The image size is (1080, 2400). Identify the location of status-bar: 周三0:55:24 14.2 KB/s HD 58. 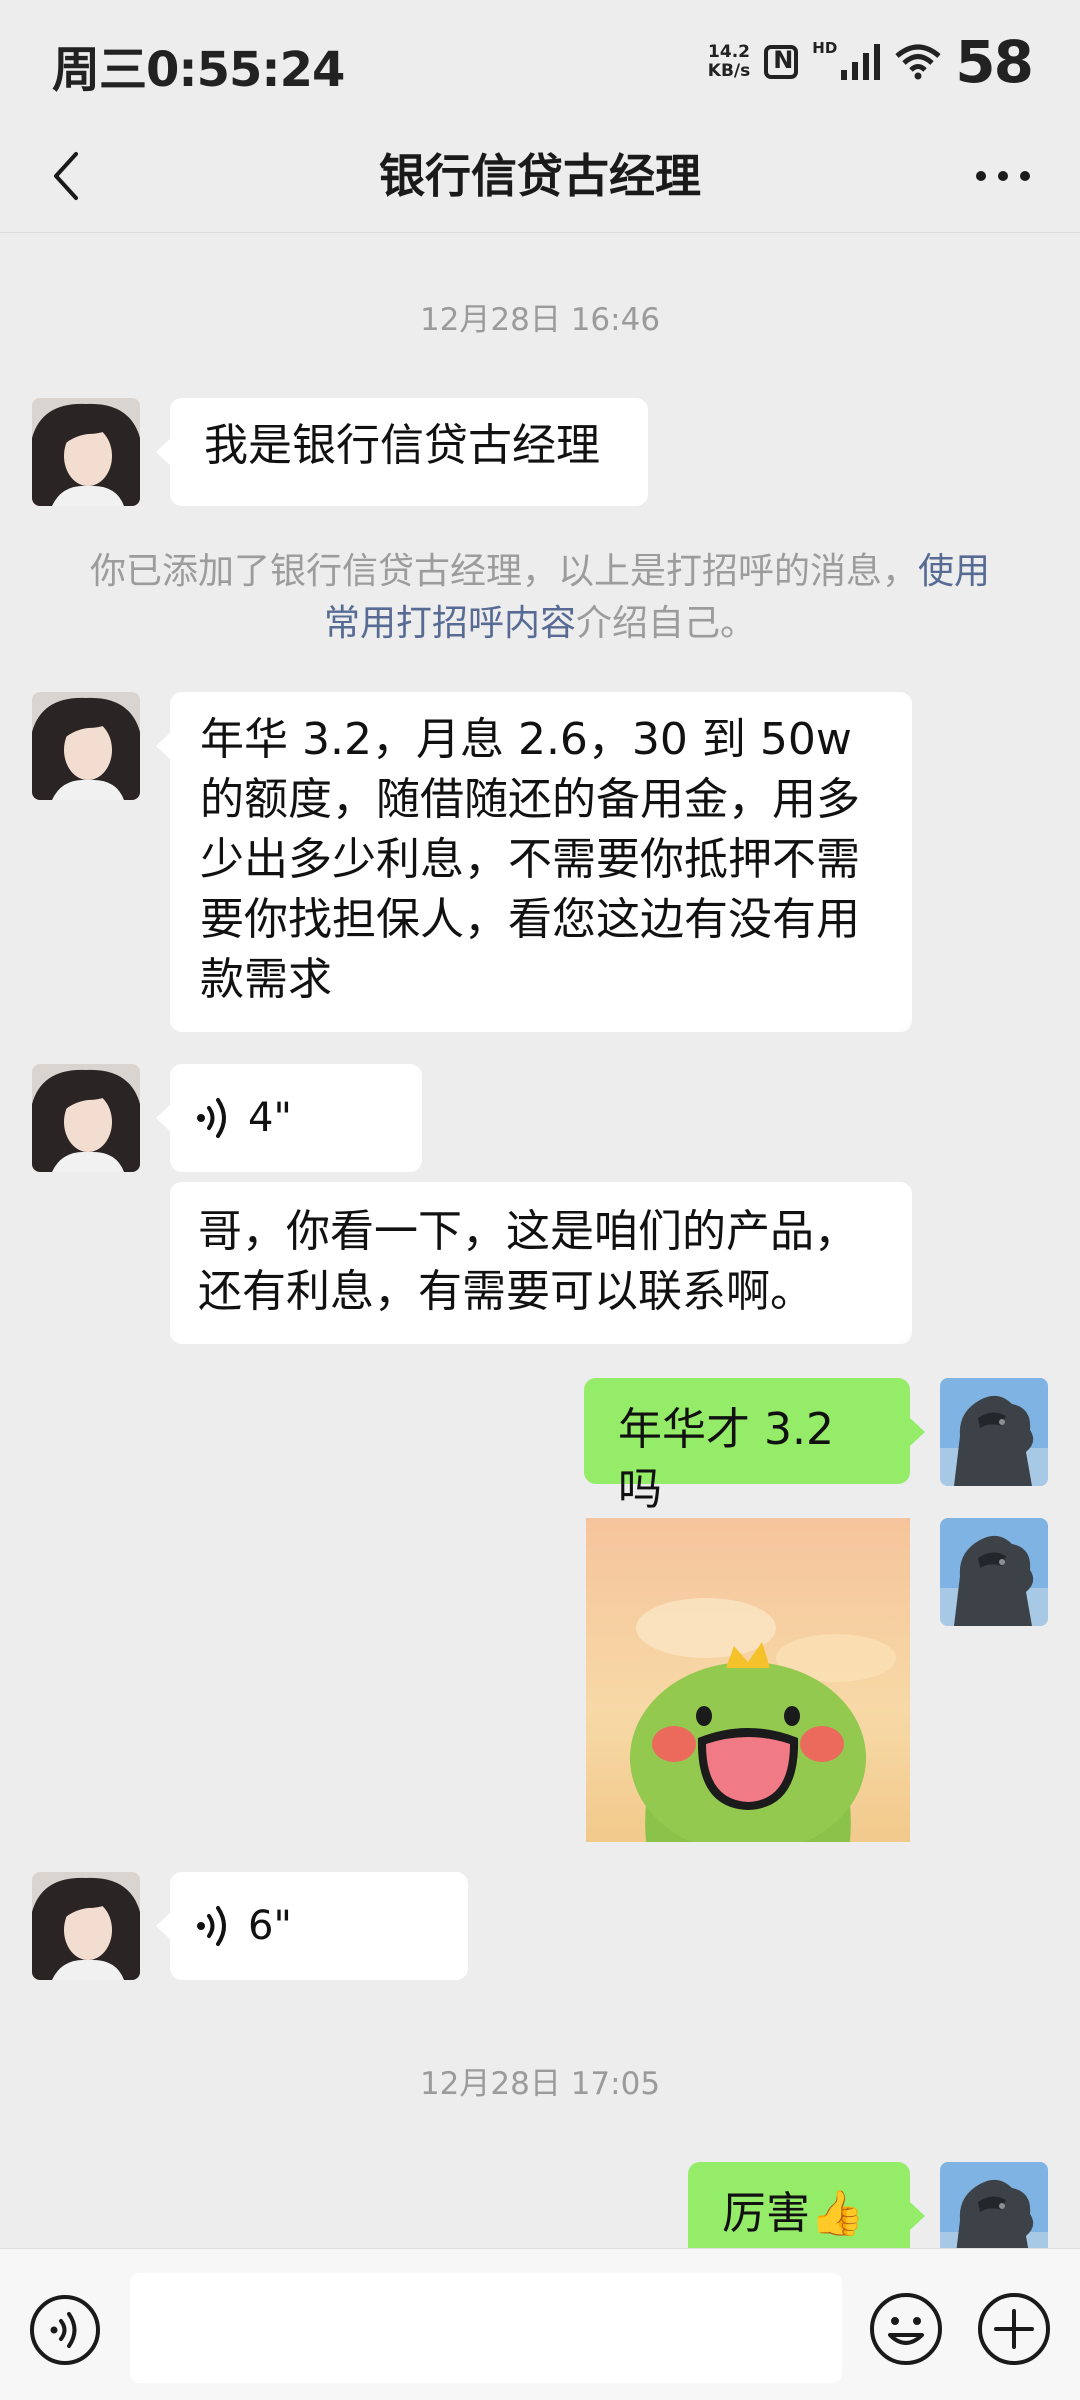
(540, 60).